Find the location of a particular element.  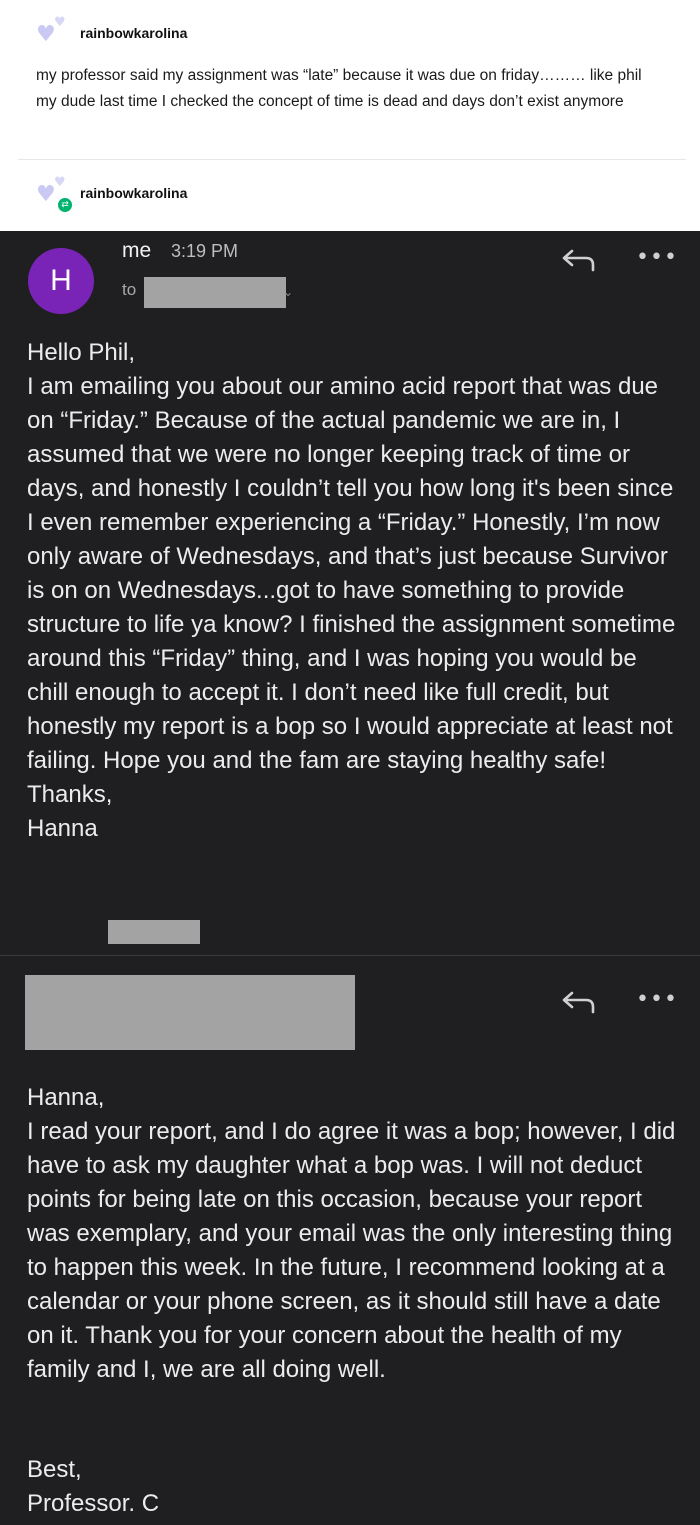

post-divider is located at coordinates (352, 159).